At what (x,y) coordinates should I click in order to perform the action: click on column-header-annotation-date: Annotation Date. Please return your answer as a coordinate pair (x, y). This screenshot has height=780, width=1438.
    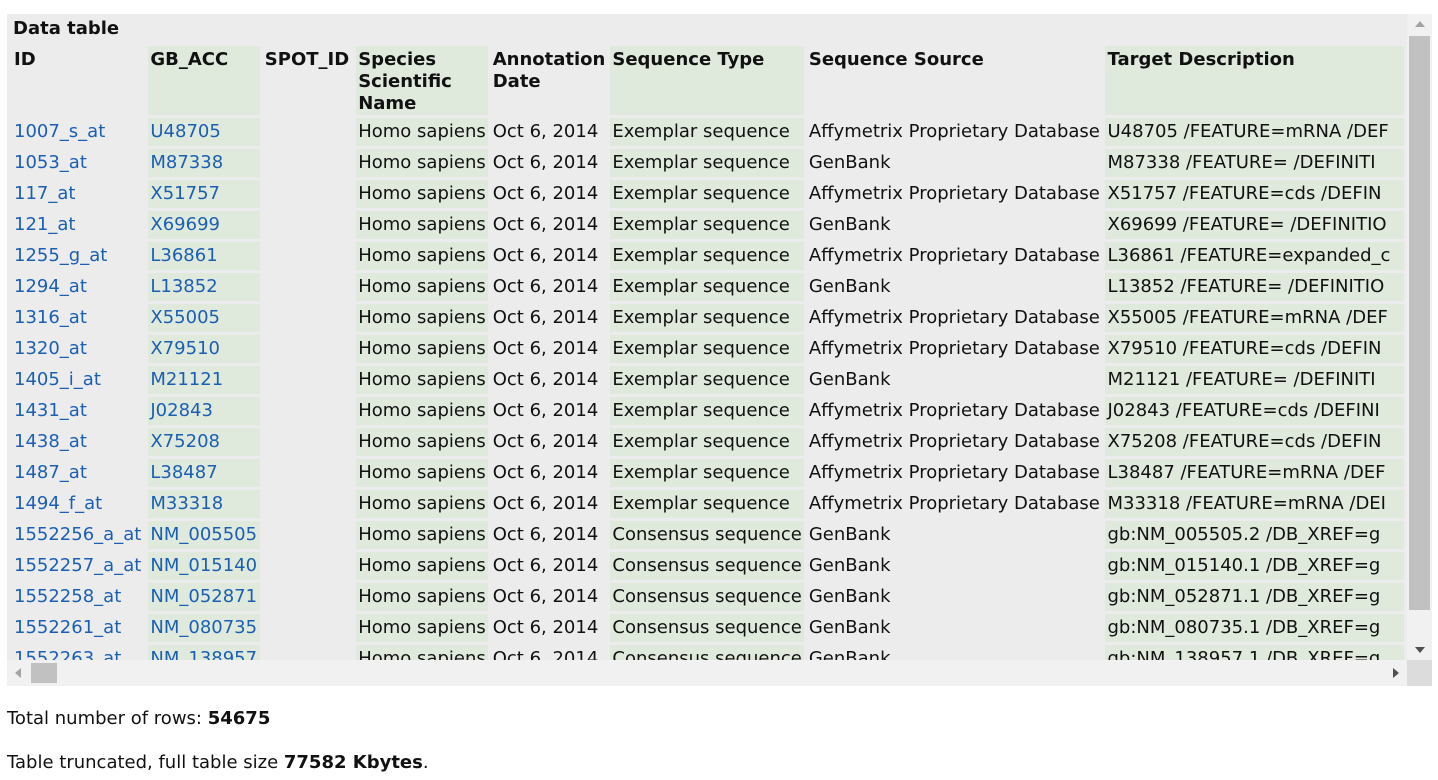
    Looking at the image, I should click on (549, 80).